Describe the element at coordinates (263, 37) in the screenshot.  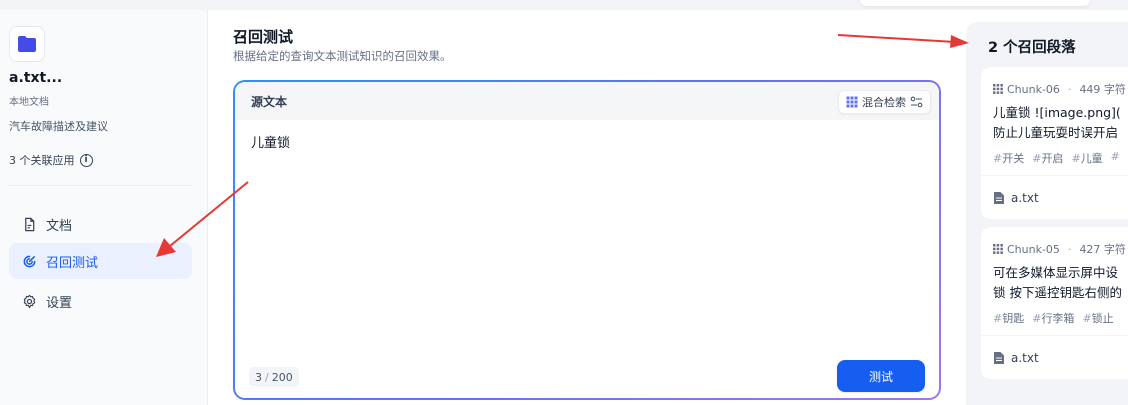
I see `page-title: 召回测试` at that location.